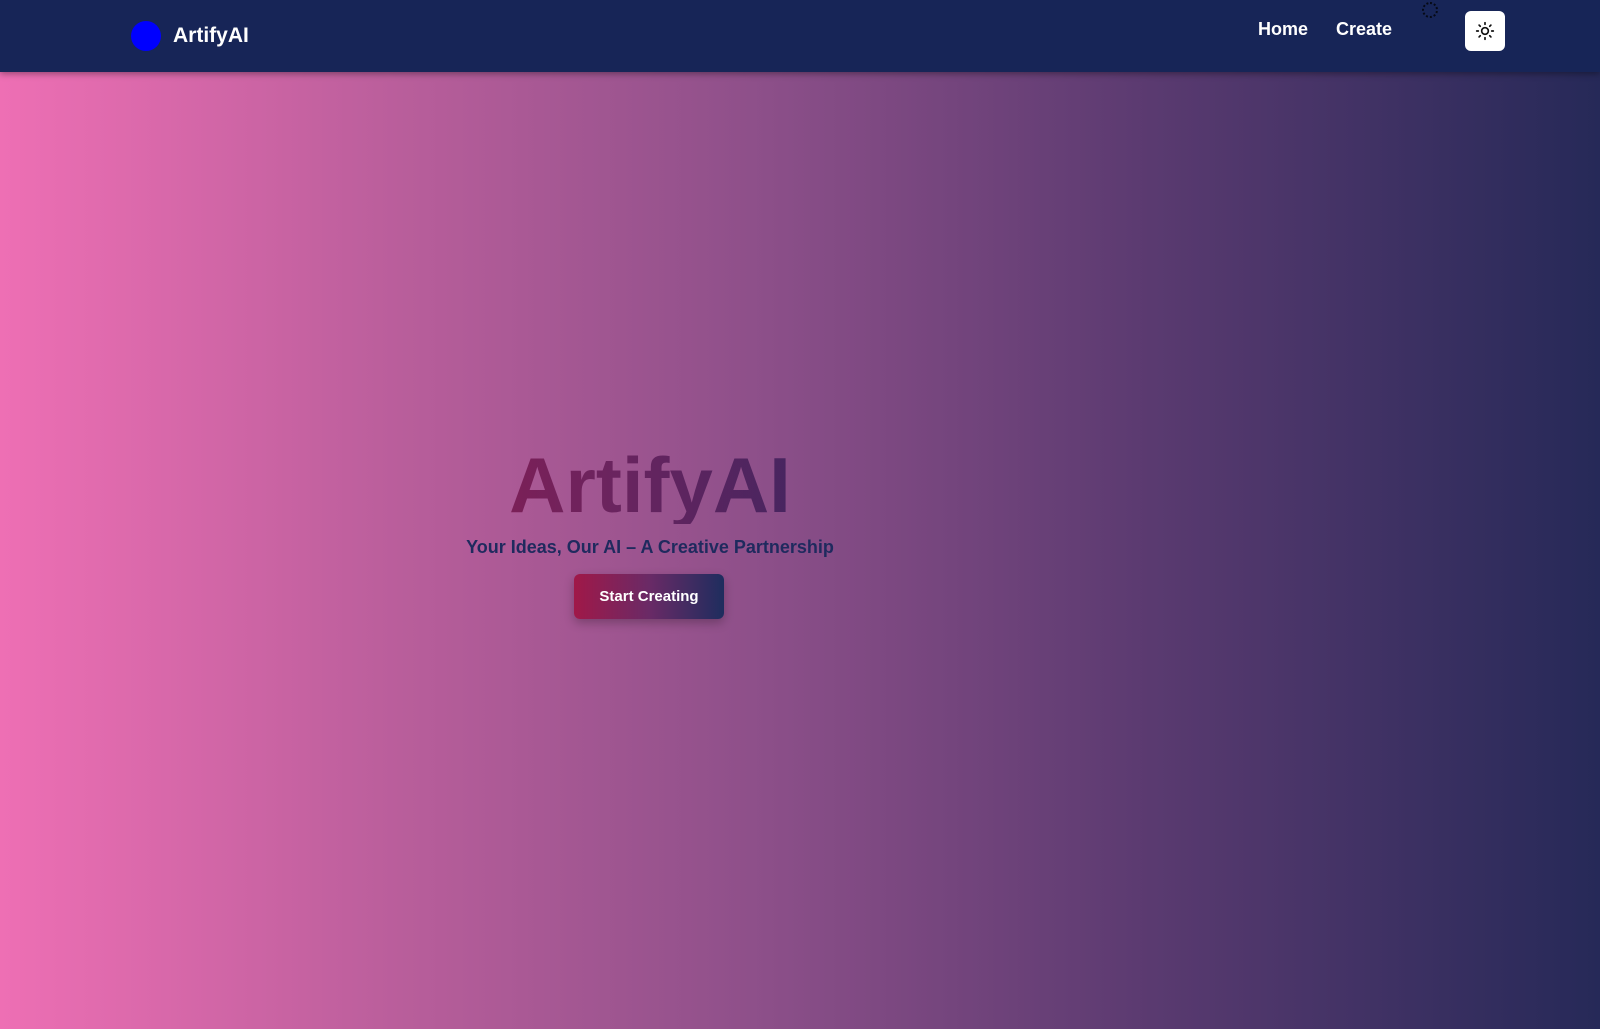 Image resolution: width=1600 pixels, height=1029 pixels. What do you see at coordinates (649, 596) in the screenshot?
I see `start-creating-button: Start Creating` at bounding box center [649, 596].